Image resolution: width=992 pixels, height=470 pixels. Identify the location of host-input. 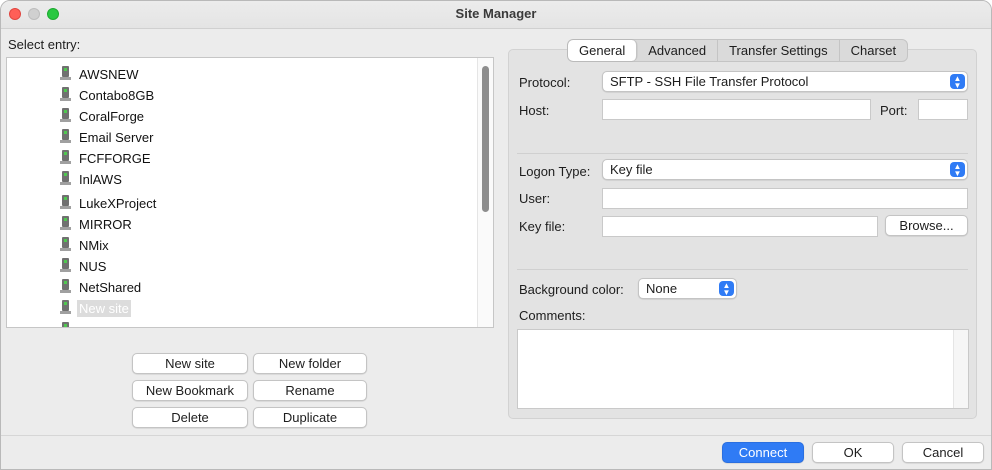
(736, 109).